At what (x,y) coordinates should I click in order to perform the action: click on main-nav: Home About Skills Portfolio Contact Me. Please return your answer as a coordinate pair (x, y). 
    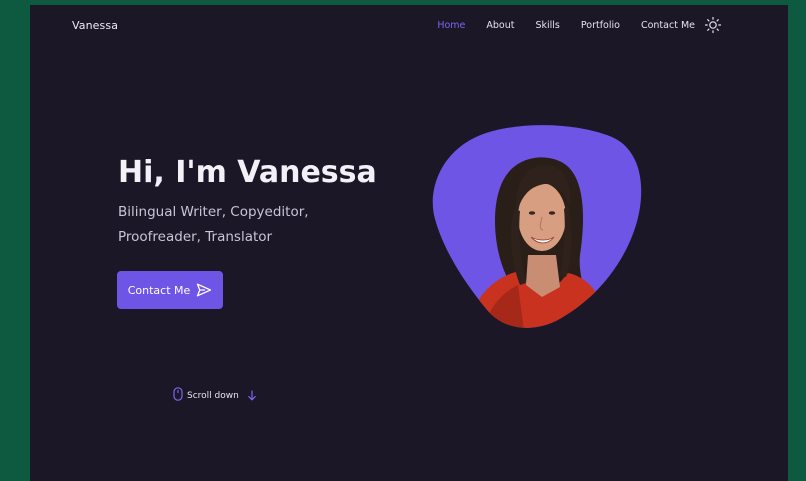
    Looking at the image, I should click on (566, 25).